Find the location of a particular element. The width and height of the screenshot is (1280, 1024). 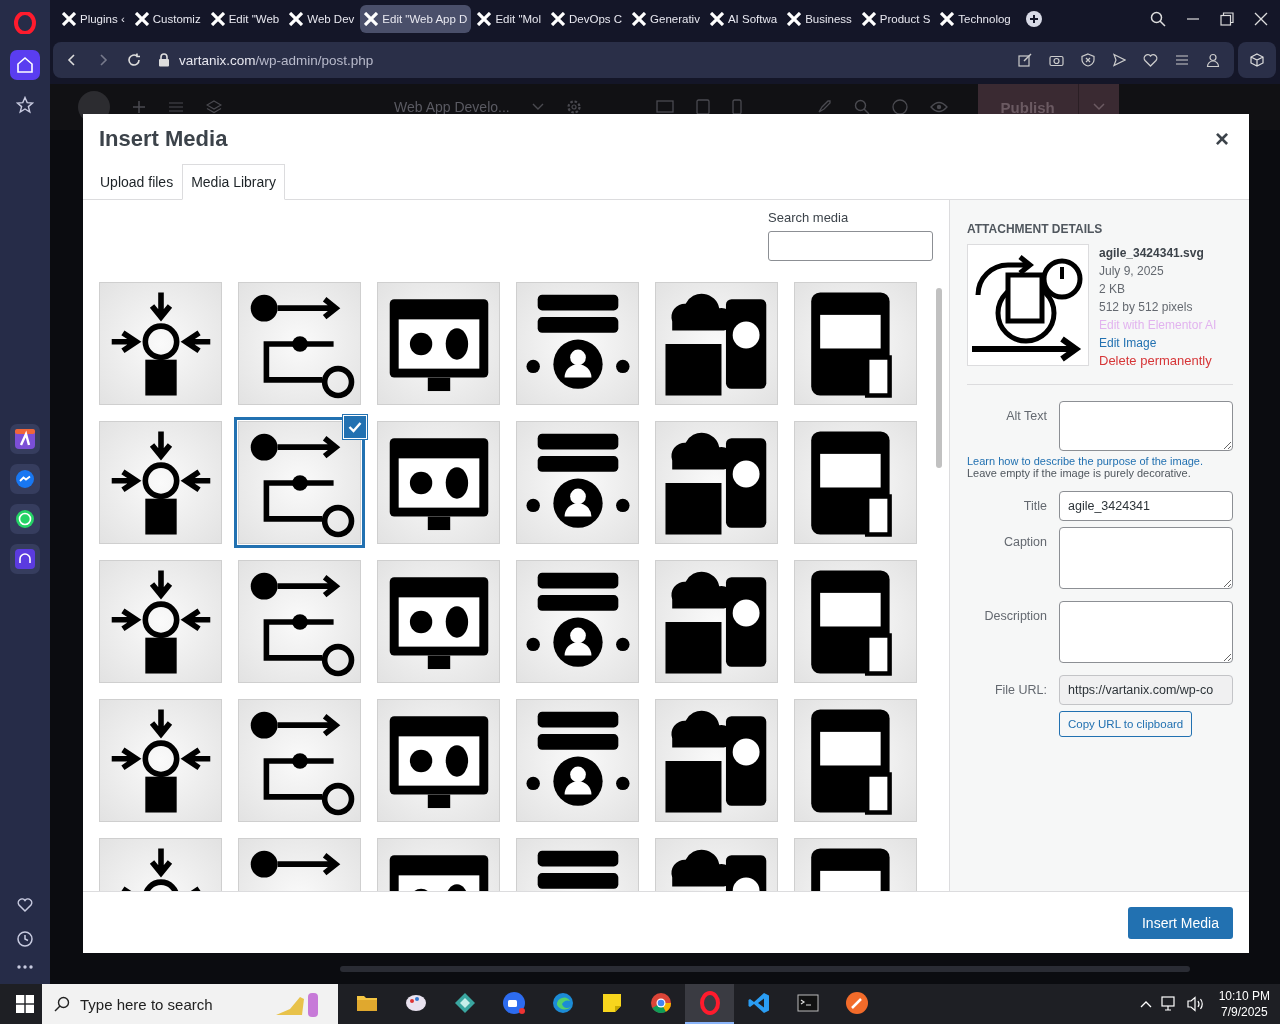

browser-tab: Generativ is located at coordinates (666, 19).